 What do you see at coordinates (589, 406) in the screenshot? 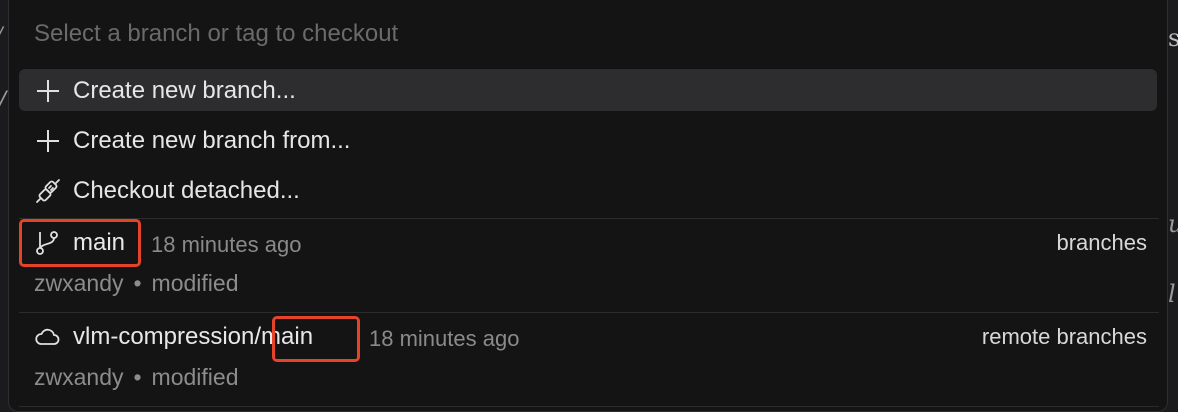
I see `separator` at bounding box center [589, 406].